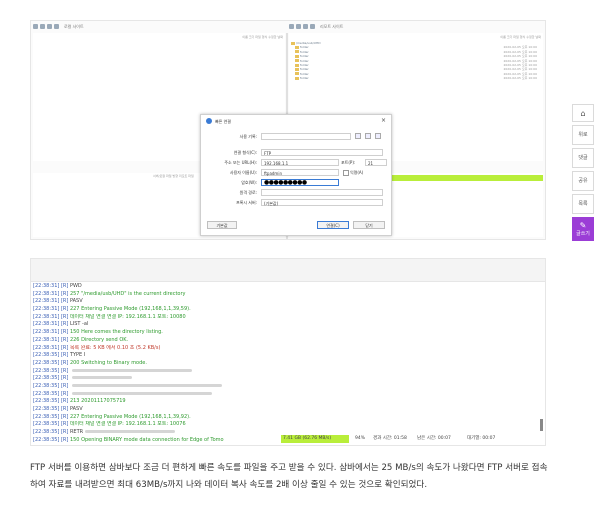 The image size is (600, 530). I want to click on log-text: 데이터 채널 연결 연결 IP: 192.168.1.1 포트: 10080, so click(127, 316).